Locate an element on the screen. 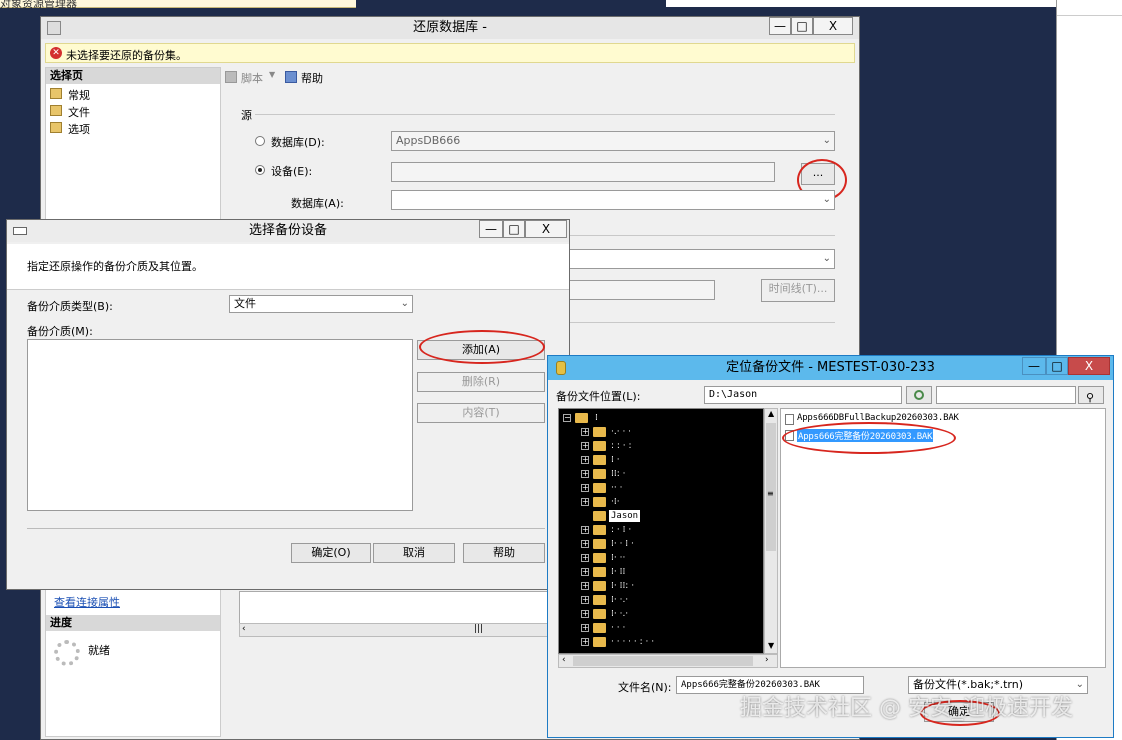 This screenshot has width=1122, height=740. contents-button: 内容(T) is located at coordinates (481, 413).